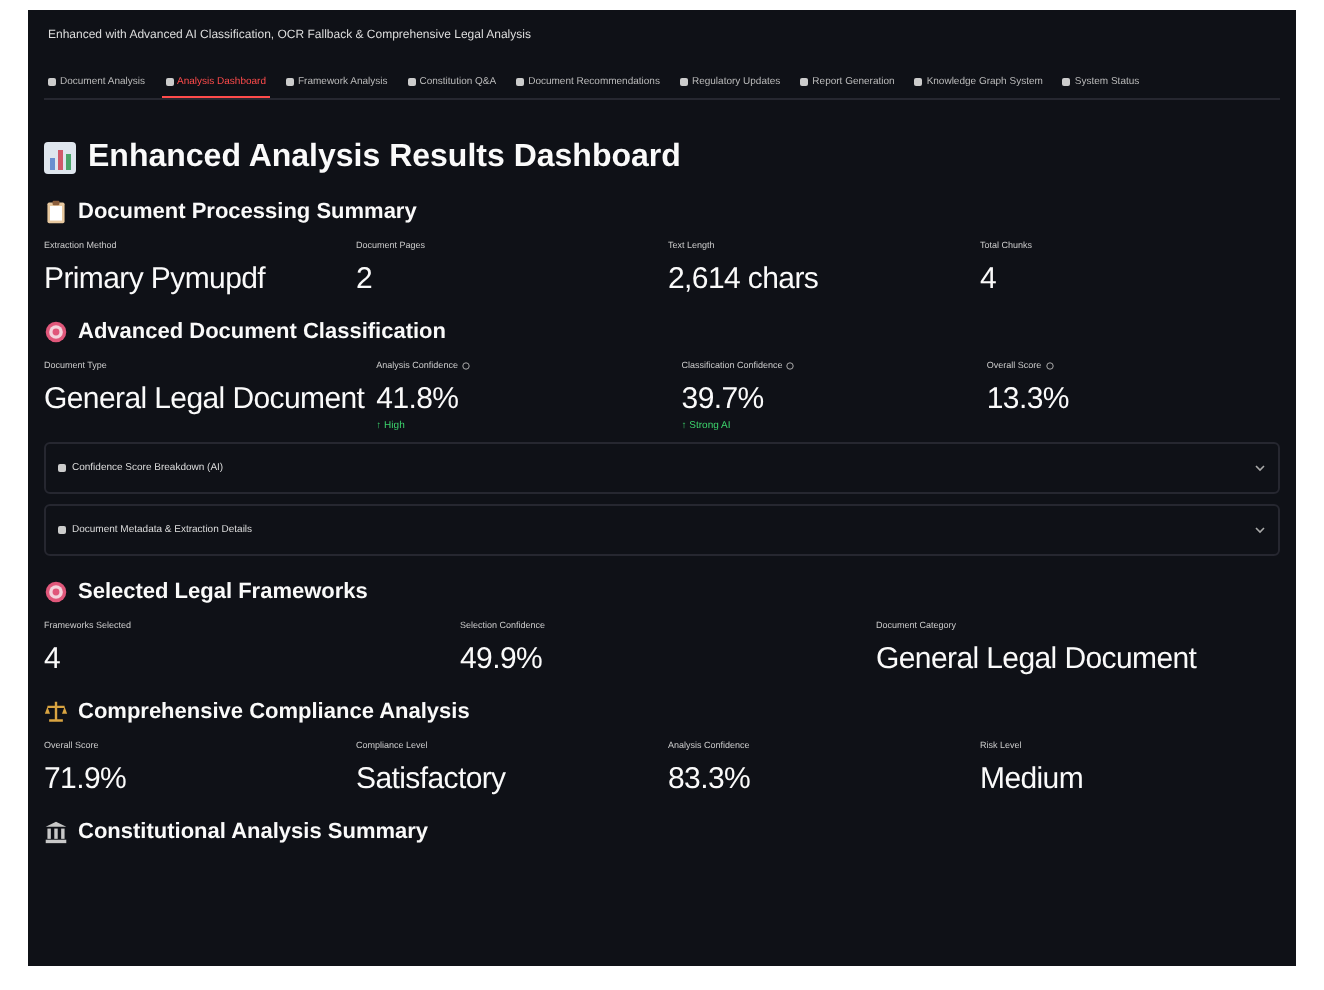 The width and height of the screenshot is (1324, 990). What do you see at coordinates (56, 212) in the screenshot?
I see `clipboard-icon` at bounding box center [56, 212].